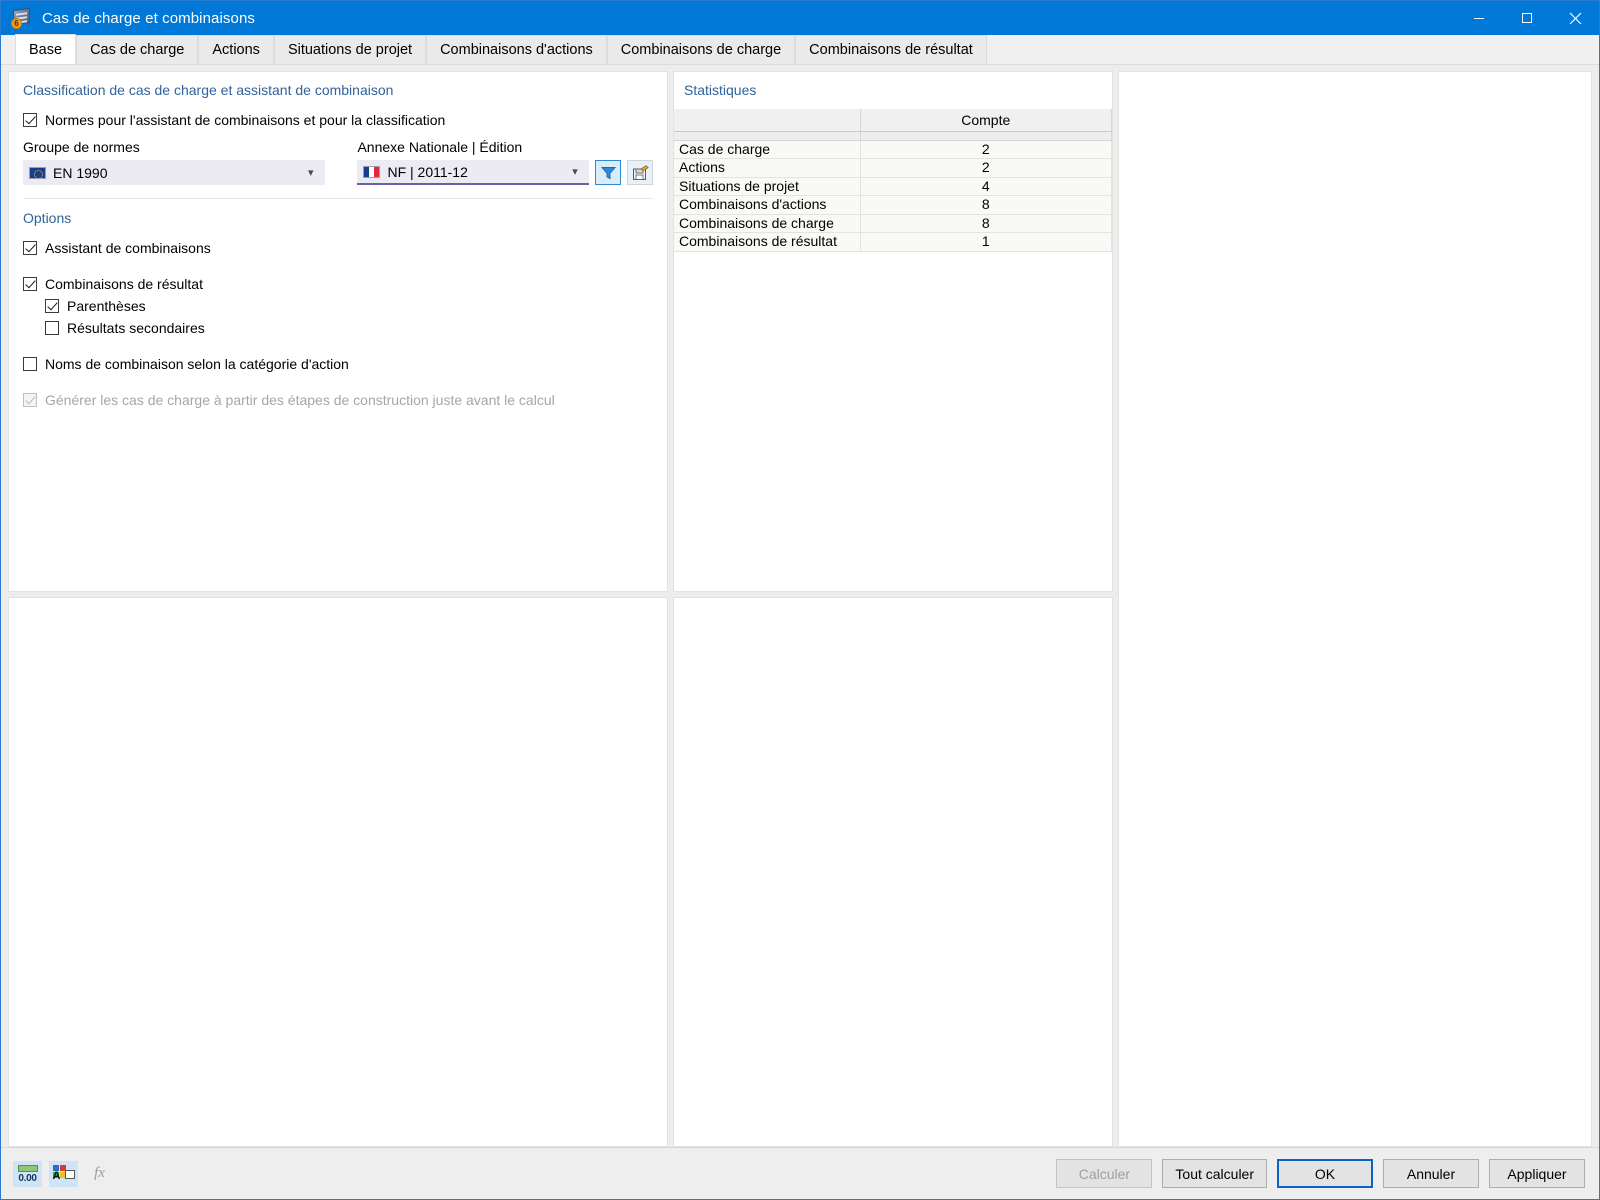 This screenshot has height=1200, width=1600. What do you see at coordinates (986, 186) in the screenshot?
I see `stat-count: 4` at bounding box center [986, 186].